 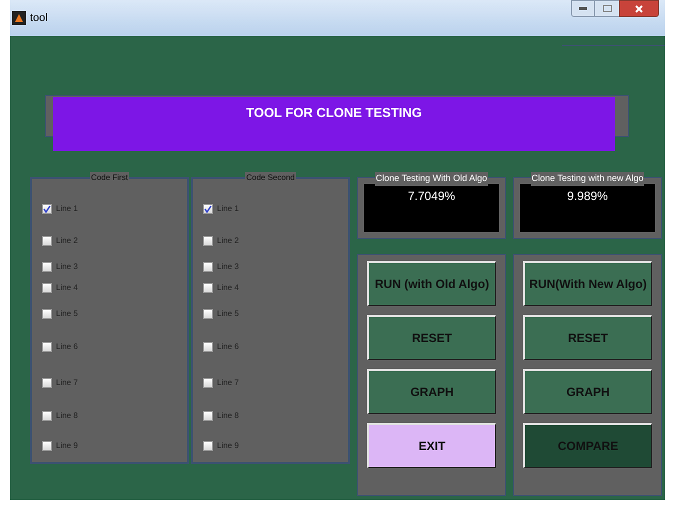 What do you see at coordinates (431, 445) in the screenshot?
I see `action-button: EXIT` at bounding box center [431, 445].